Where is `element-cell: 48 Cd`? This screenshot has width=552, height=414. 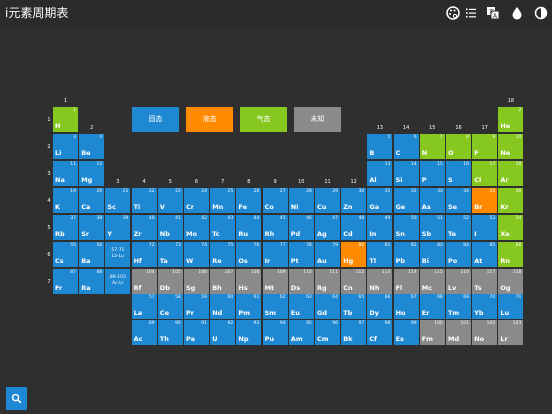 element-cell: 48 Cd is located at coordinates (354, 227).